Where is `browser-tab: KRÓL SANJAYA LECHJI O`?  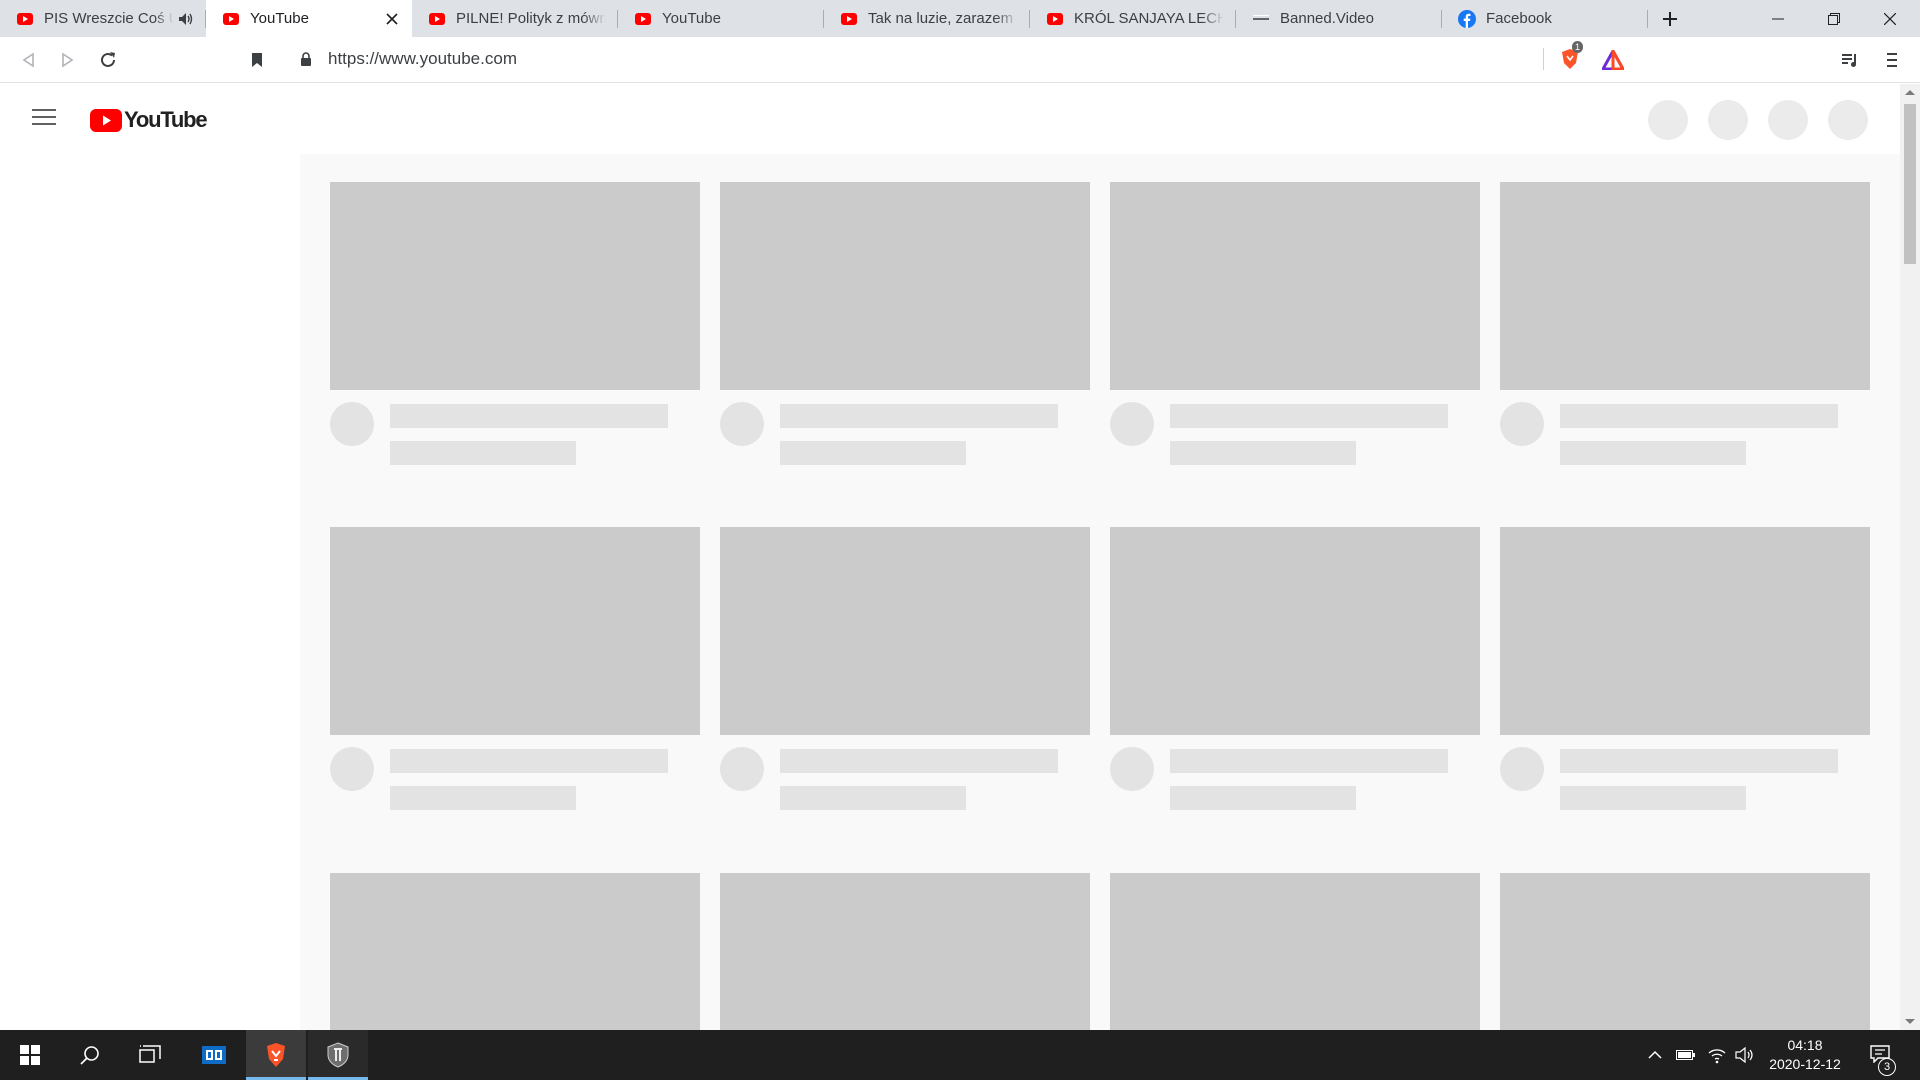 browser-tab: KRÓL SANJAYA LECHJI O is located at coordinates (1133, 18).